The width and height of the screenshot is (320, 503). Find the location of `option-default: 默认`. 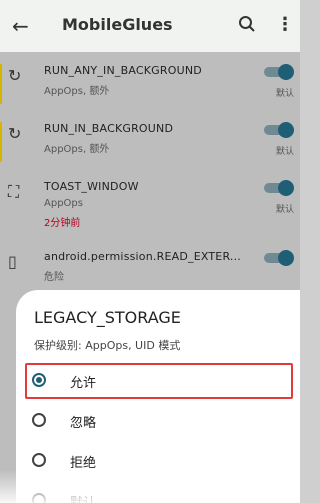

option-default: 默认 is located at coordinates (158, 493).